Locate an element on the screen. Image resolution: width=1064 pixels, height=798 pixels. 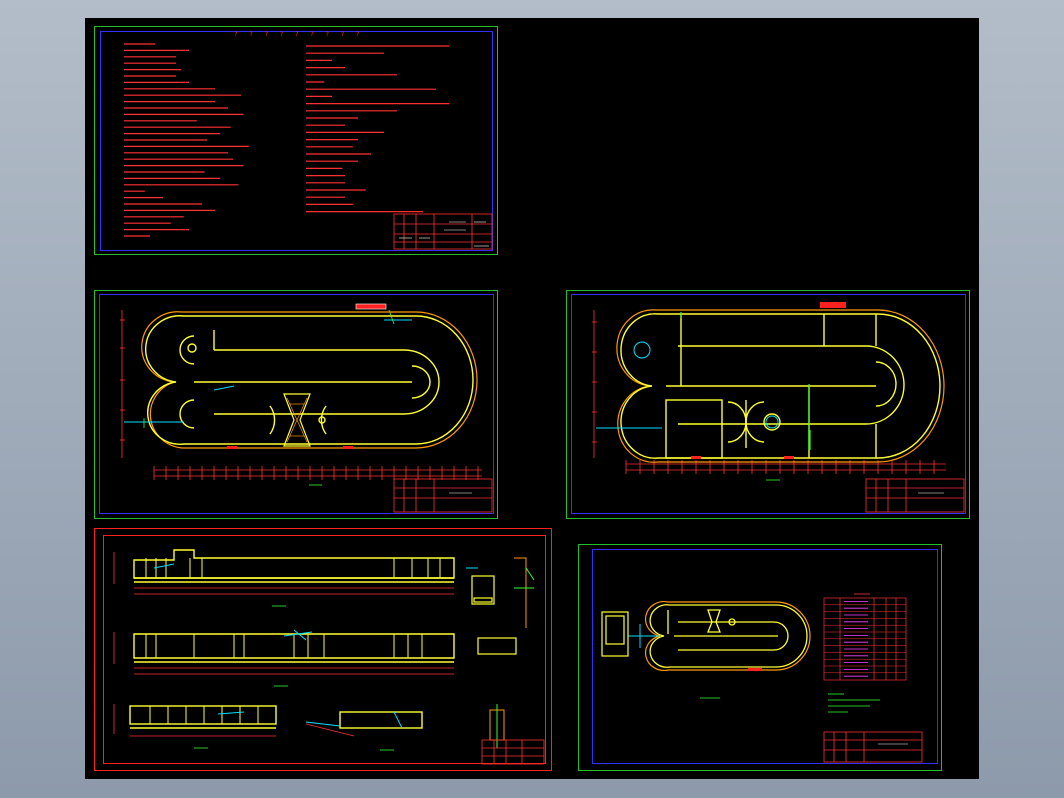
notes-sheet: ? ? ? ? ? ? ? ? ? is located at coordinates (296, 140).